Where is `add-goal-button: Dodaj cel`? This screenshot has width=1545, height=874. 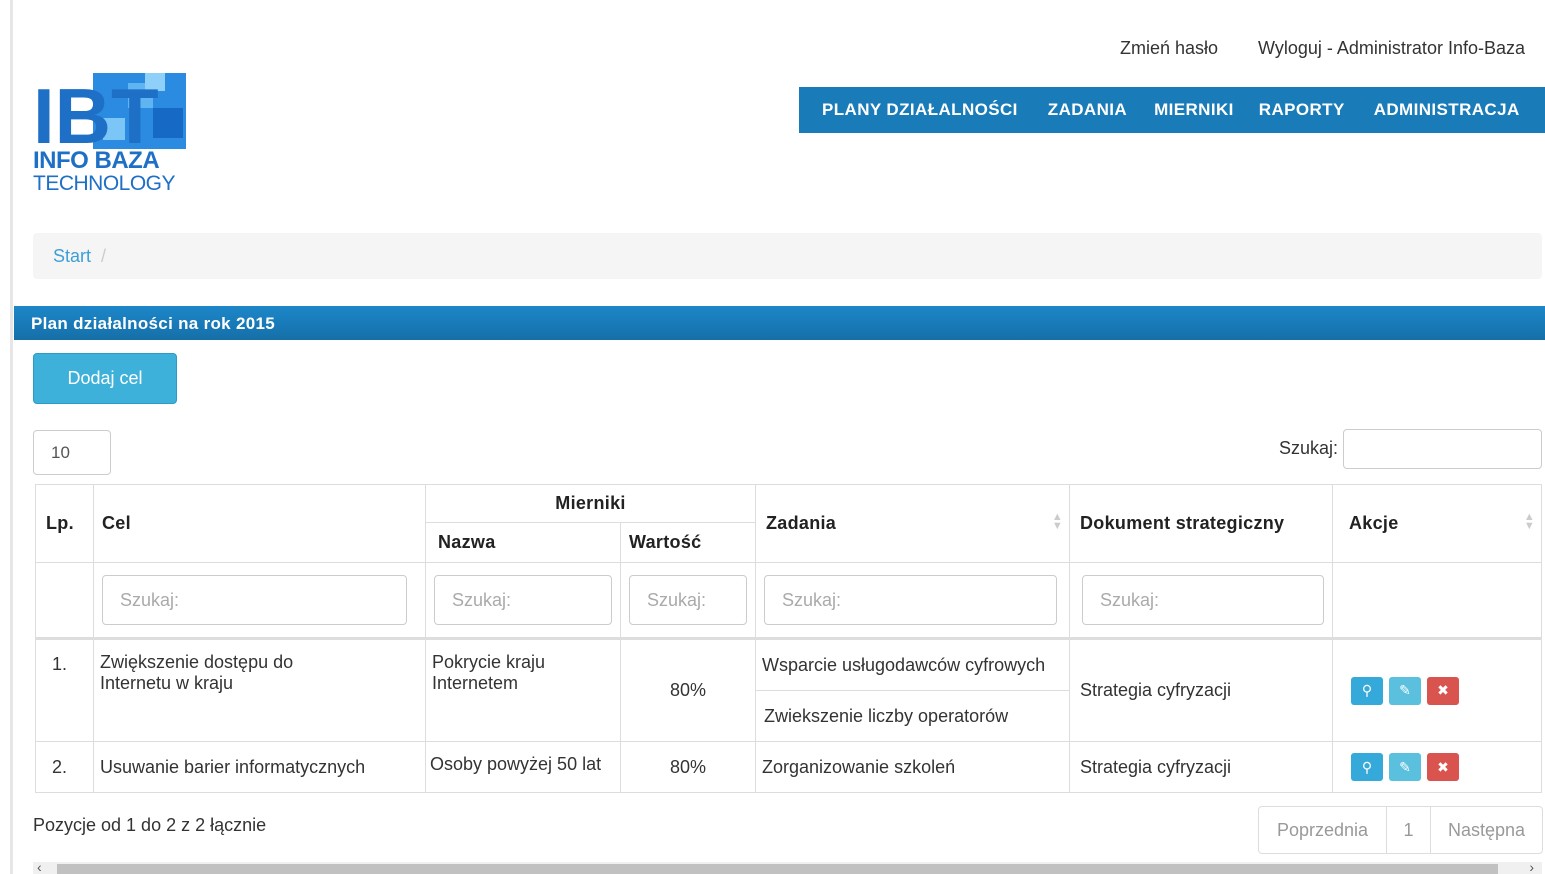
add-goal-button: Dodaj cel is located at coordinates (105, 378).